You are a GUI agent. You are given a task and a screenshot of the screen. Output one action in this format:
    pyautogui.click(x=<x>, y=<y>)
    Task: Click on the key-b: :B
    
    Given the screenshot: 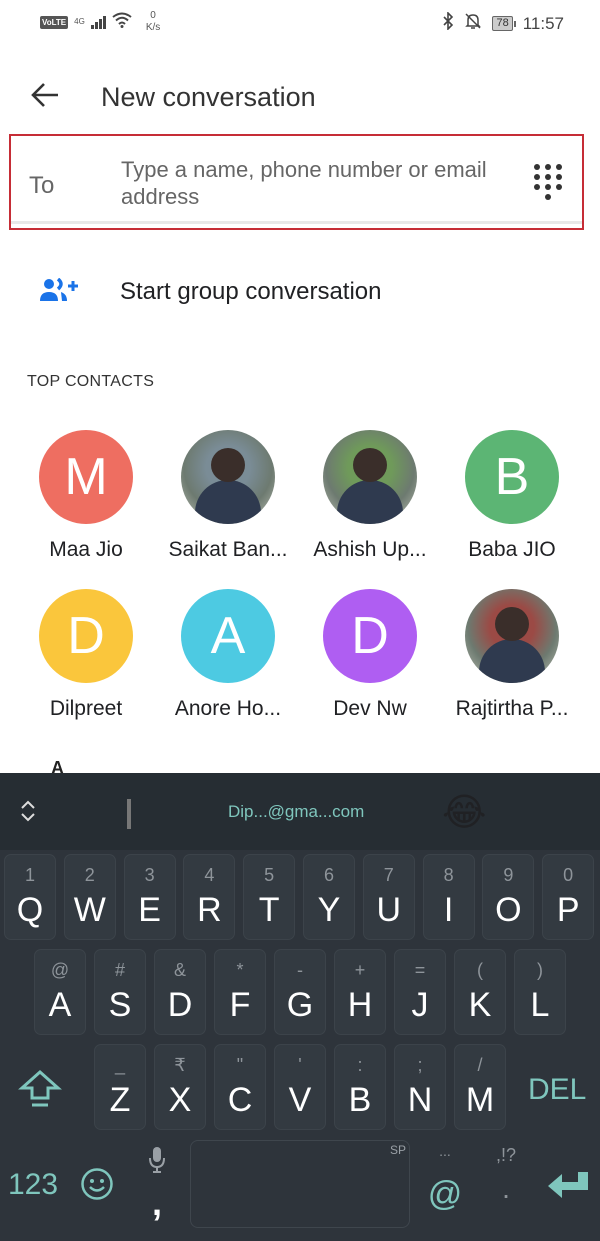 What is the action you would take?
    pyautogui.click(x=360, y=1087)
    